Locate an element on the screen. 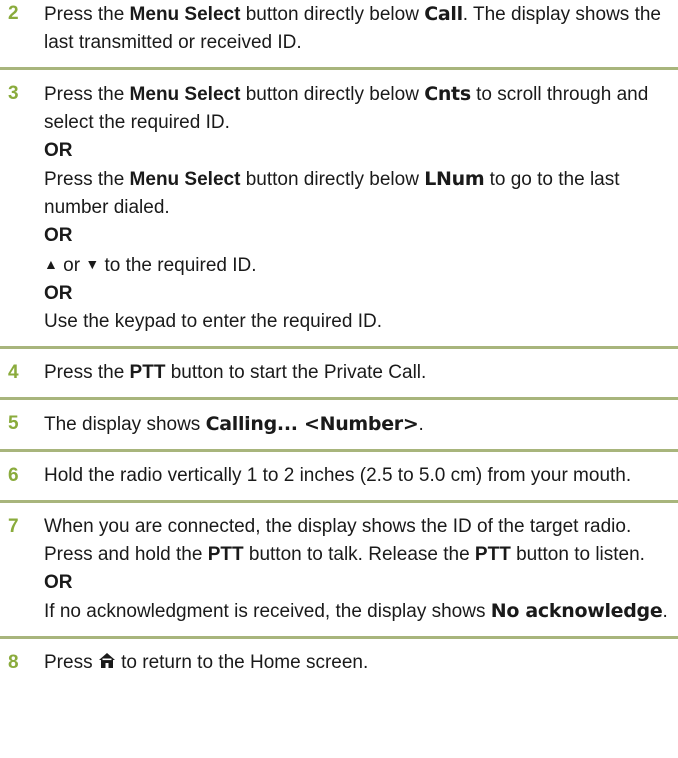 The image size is (678, 758). text: Press is located at coordinates (71, 662).